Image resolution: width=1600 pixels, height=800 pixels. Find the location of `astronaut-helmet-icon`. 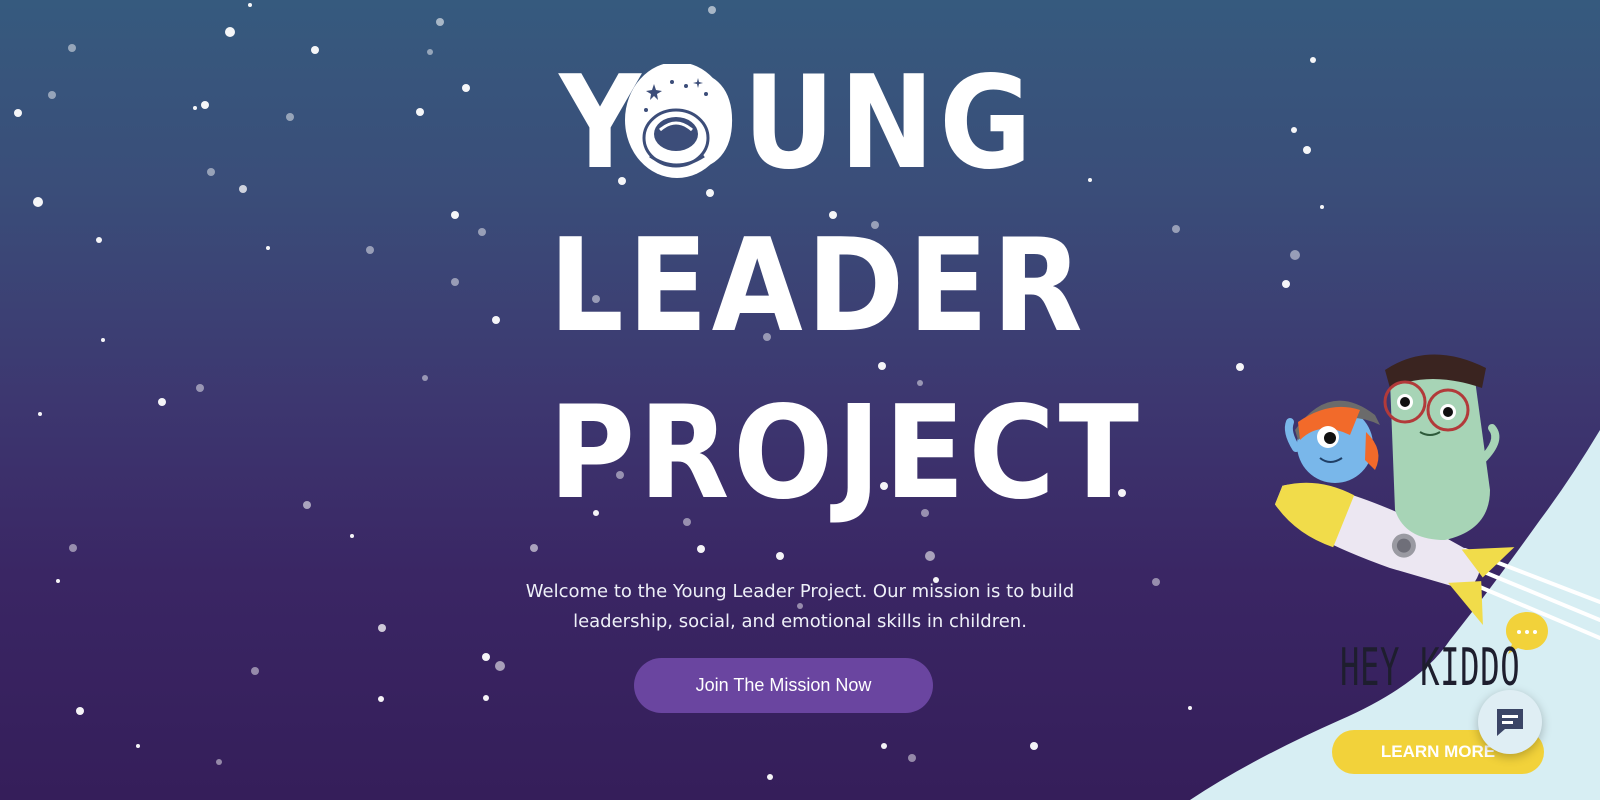

astronaut-helmet-icon is located at coordinates (677, 121).